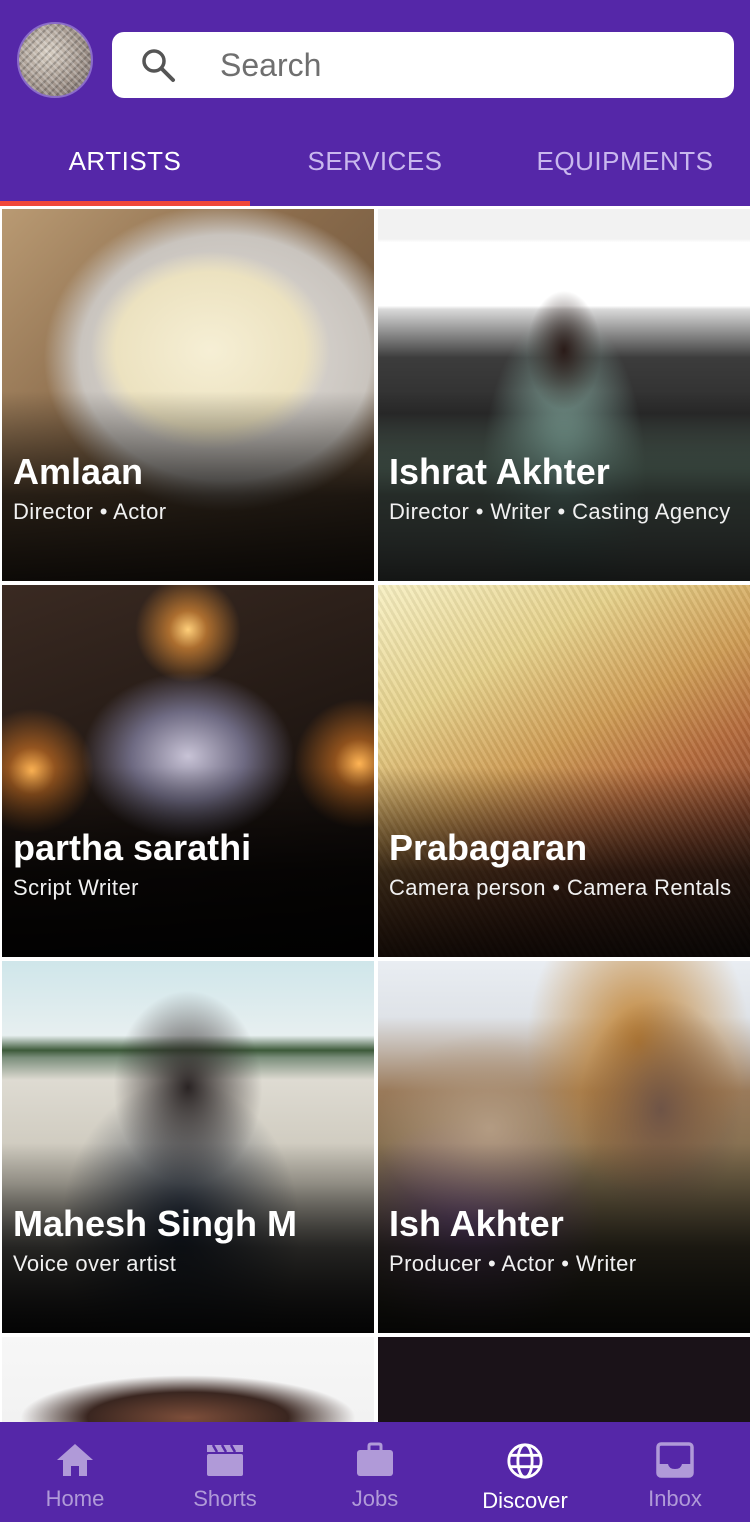  I want to click on tab-label: EQUIPMENTS, so click(625, 160).